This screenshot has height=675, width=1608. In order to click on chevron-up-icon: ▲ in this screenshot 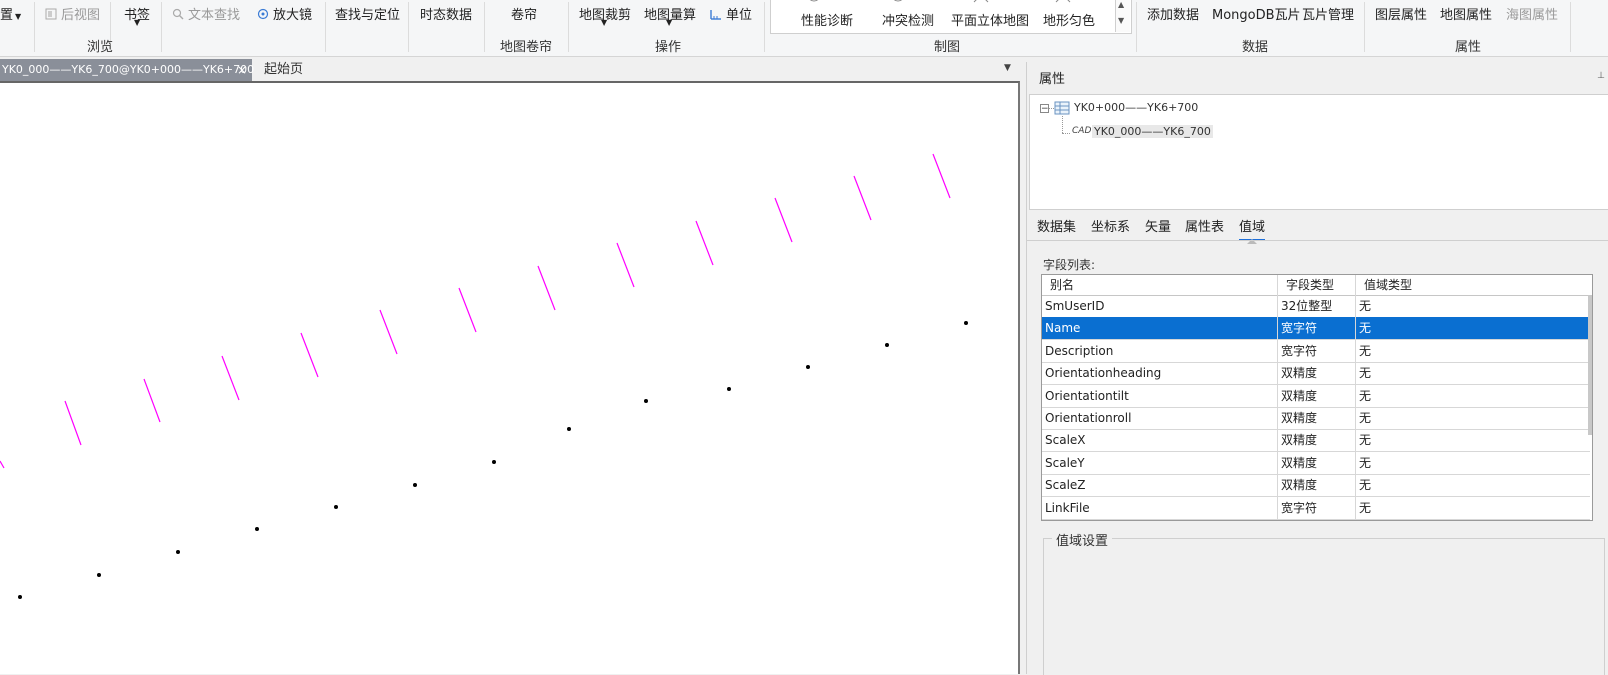, I will do `click(1121, 4)`.